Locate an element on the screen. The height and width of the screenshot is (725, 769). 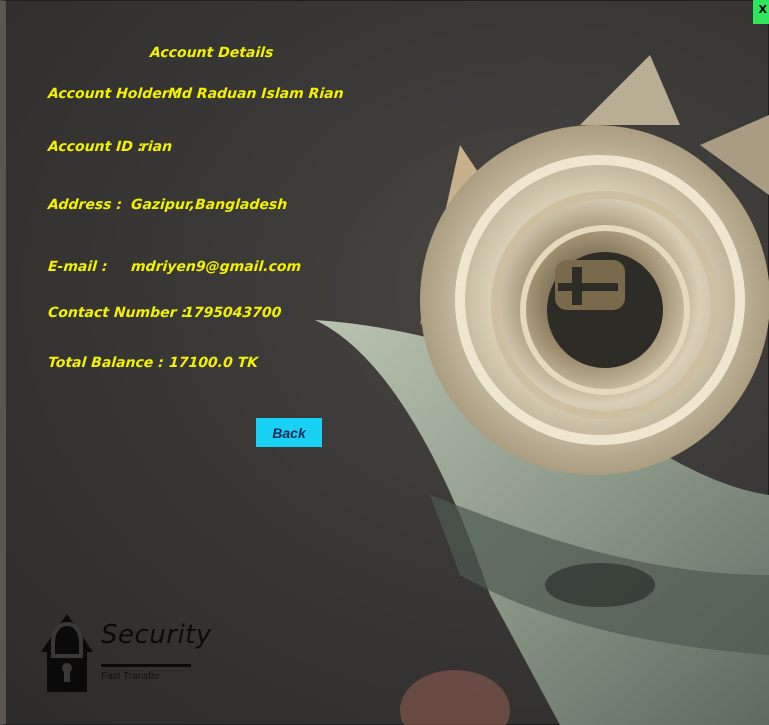
close-button: X is located at coordinates (761, 12).